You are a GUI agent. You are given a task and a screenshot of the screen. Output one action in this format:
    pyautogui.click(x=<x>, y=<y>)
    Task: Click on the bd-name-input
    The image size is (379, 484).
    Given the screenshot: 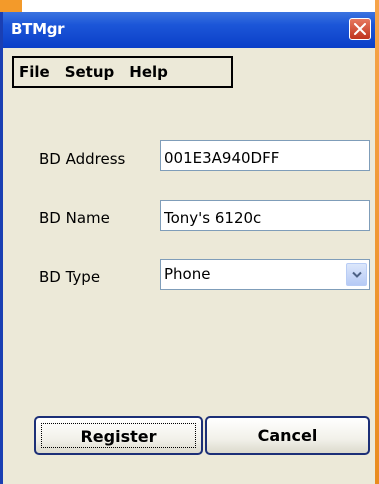 What is the action you would take?
    pyautogui.click(x=265, y=215)
    